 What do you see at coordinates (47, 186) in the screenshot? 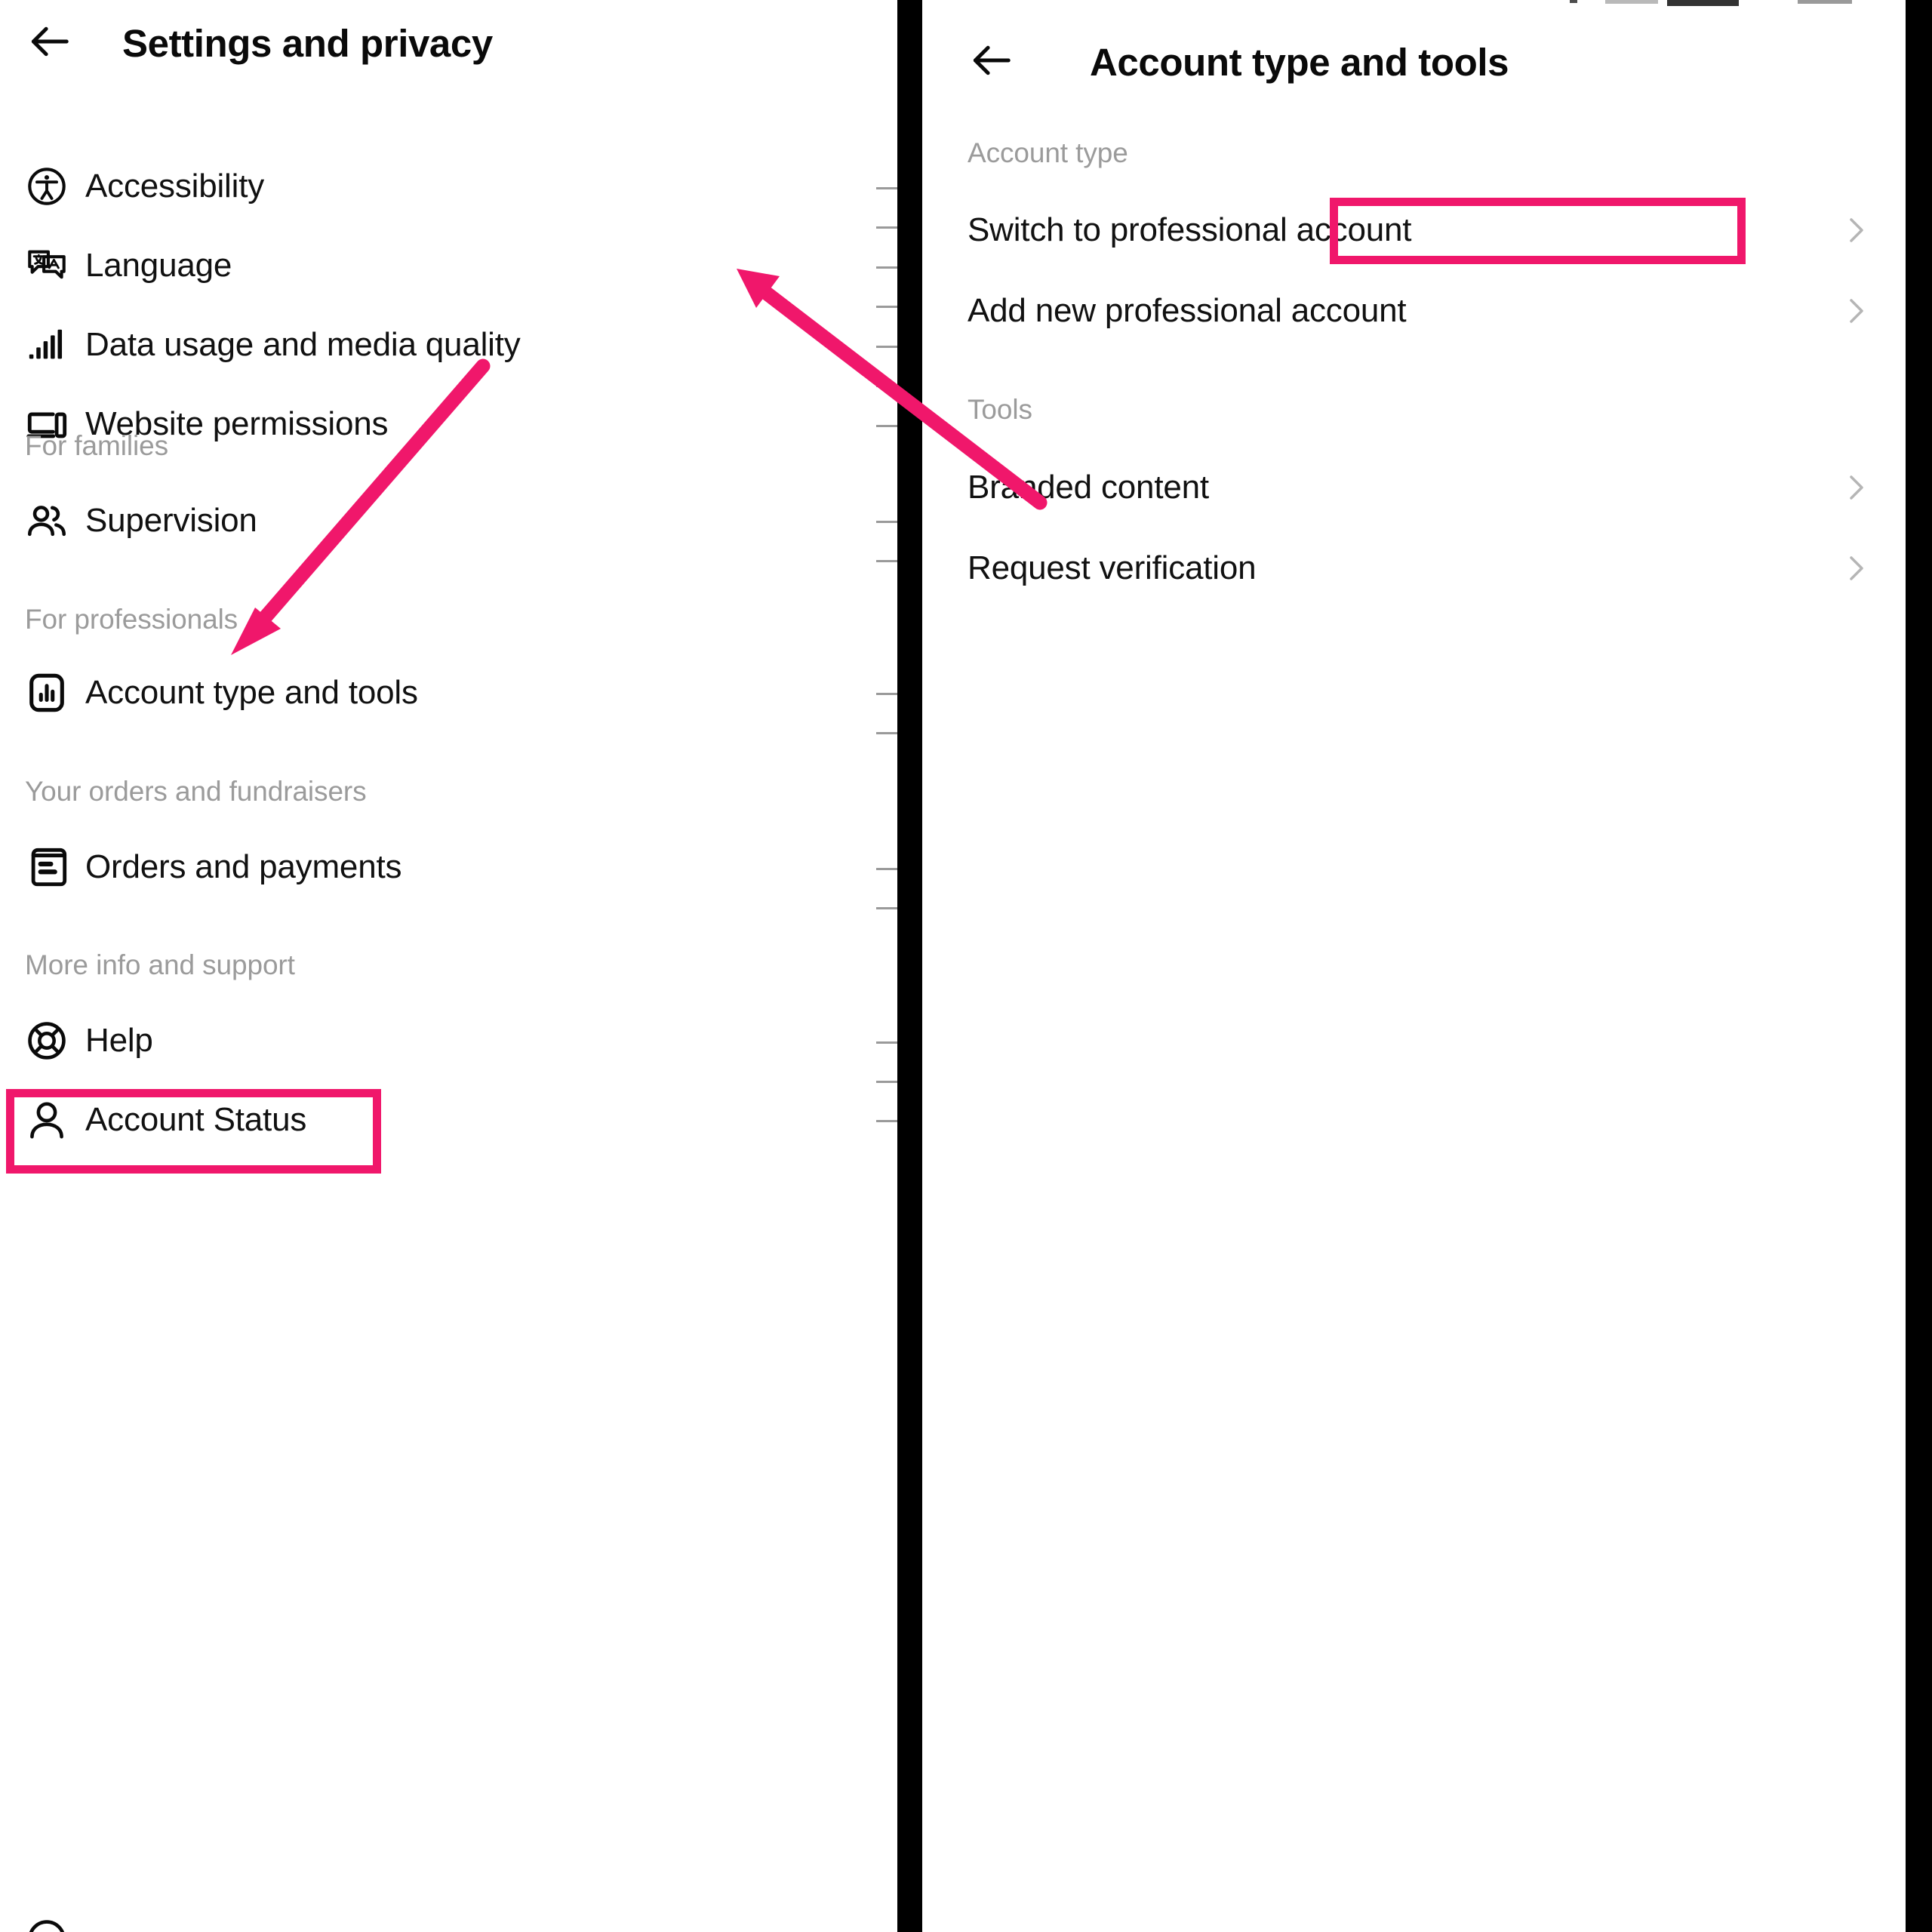
I see `accessibility-icon` at bounding box center [47, 186].